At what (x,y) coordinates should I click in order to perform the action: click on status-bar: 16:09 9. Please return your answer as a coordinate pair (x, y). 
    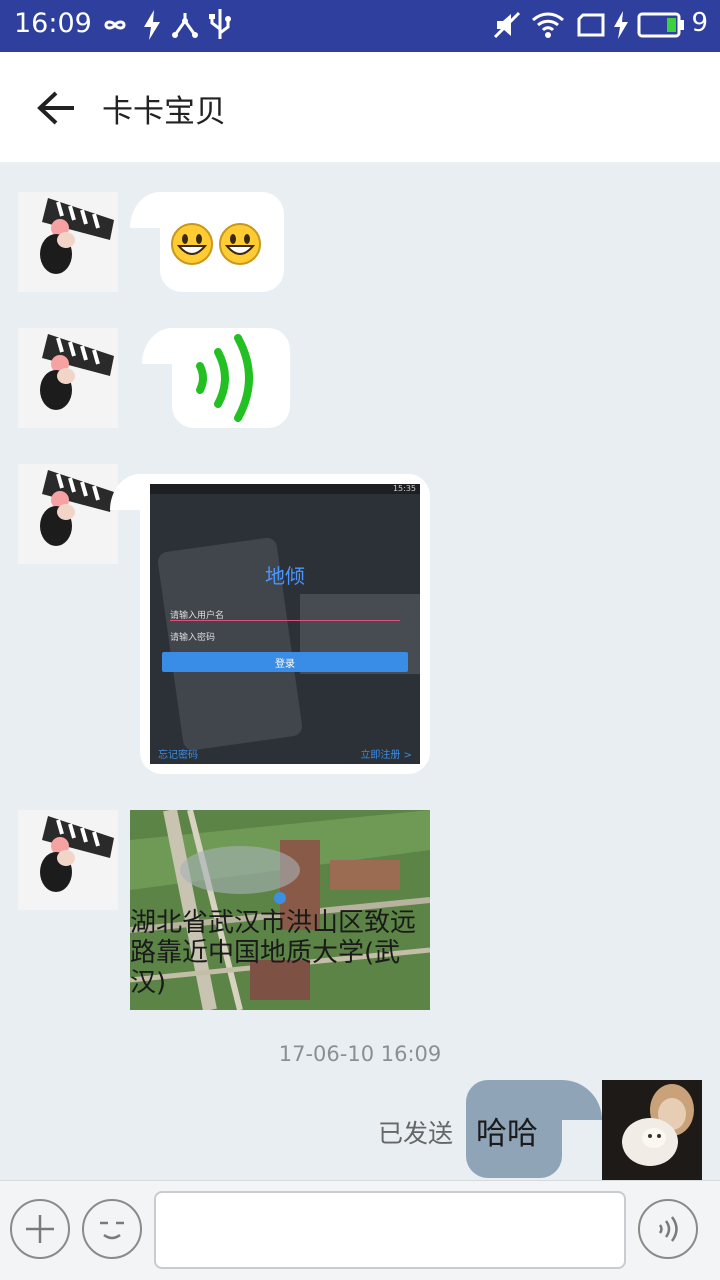
    Looking at the image, I should click on (360, 26).